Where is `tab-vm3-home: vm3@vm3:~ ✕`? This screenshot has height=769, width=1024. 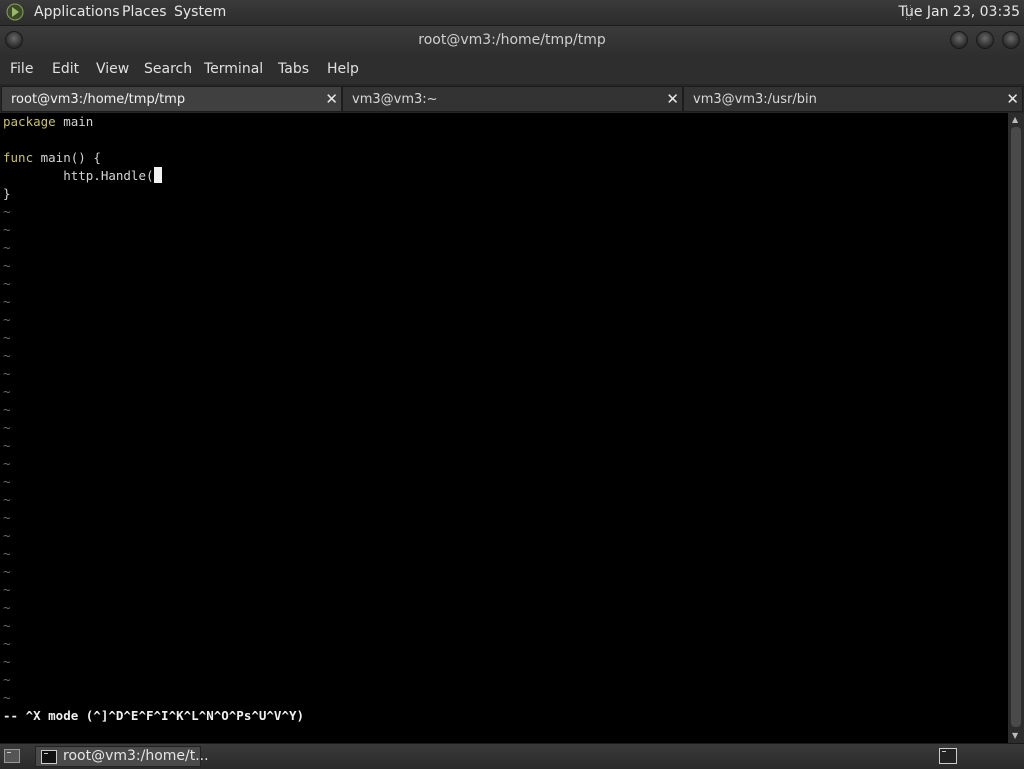 tab-vm3-home: vm3@vm3:~ ✕ is located at coordinates (512, 99).